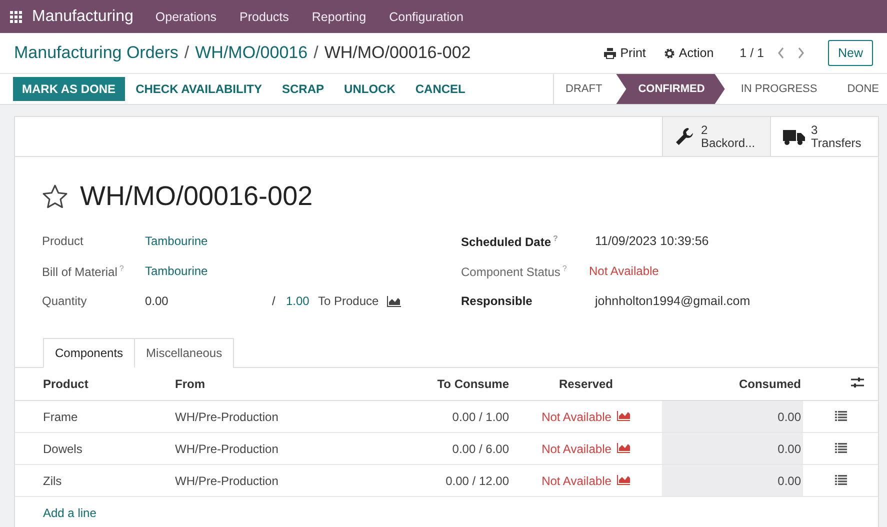 This screenshot has width=887, height=527. Describe the element at coordinates (652, 241) in the screenshot. I see `field-value: 11/09/2023 10:39:56` at that location.